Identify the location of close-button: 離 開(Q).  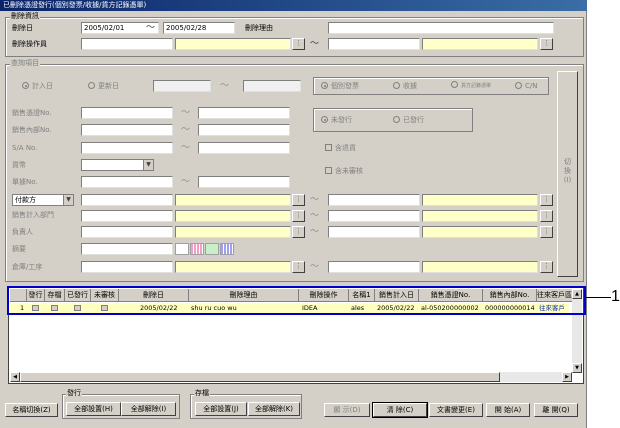
(556, 410).